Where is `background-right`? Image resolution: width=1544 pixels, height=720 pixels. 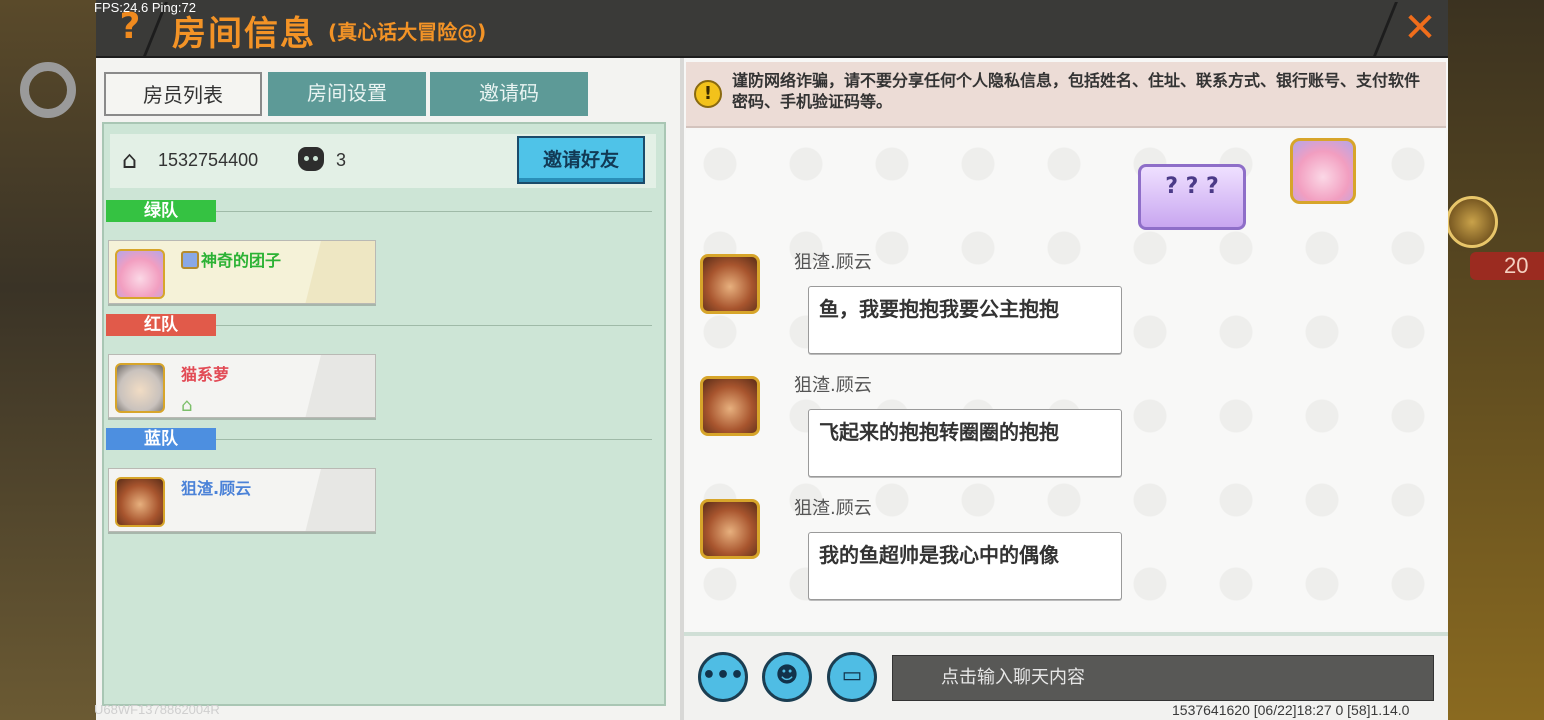 background-right is located at coordinates (1494, 360).